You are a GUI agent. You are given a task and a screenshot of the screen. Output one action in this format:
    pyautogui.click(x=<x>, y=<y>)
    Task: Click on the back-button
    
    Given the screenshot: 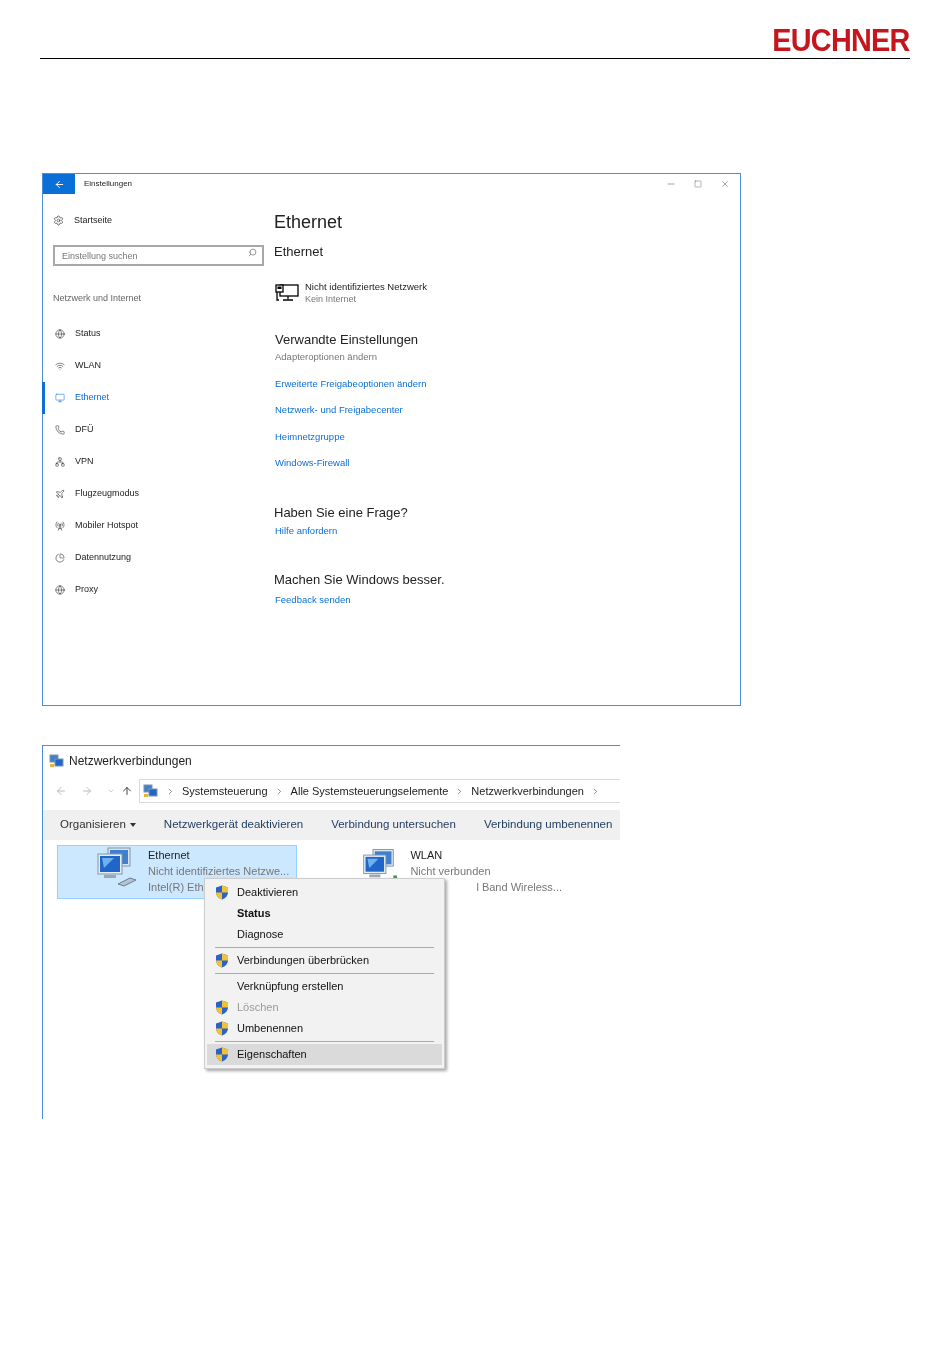 What is the action you would take?
    pyautogui.click(x=59, y=184)
    